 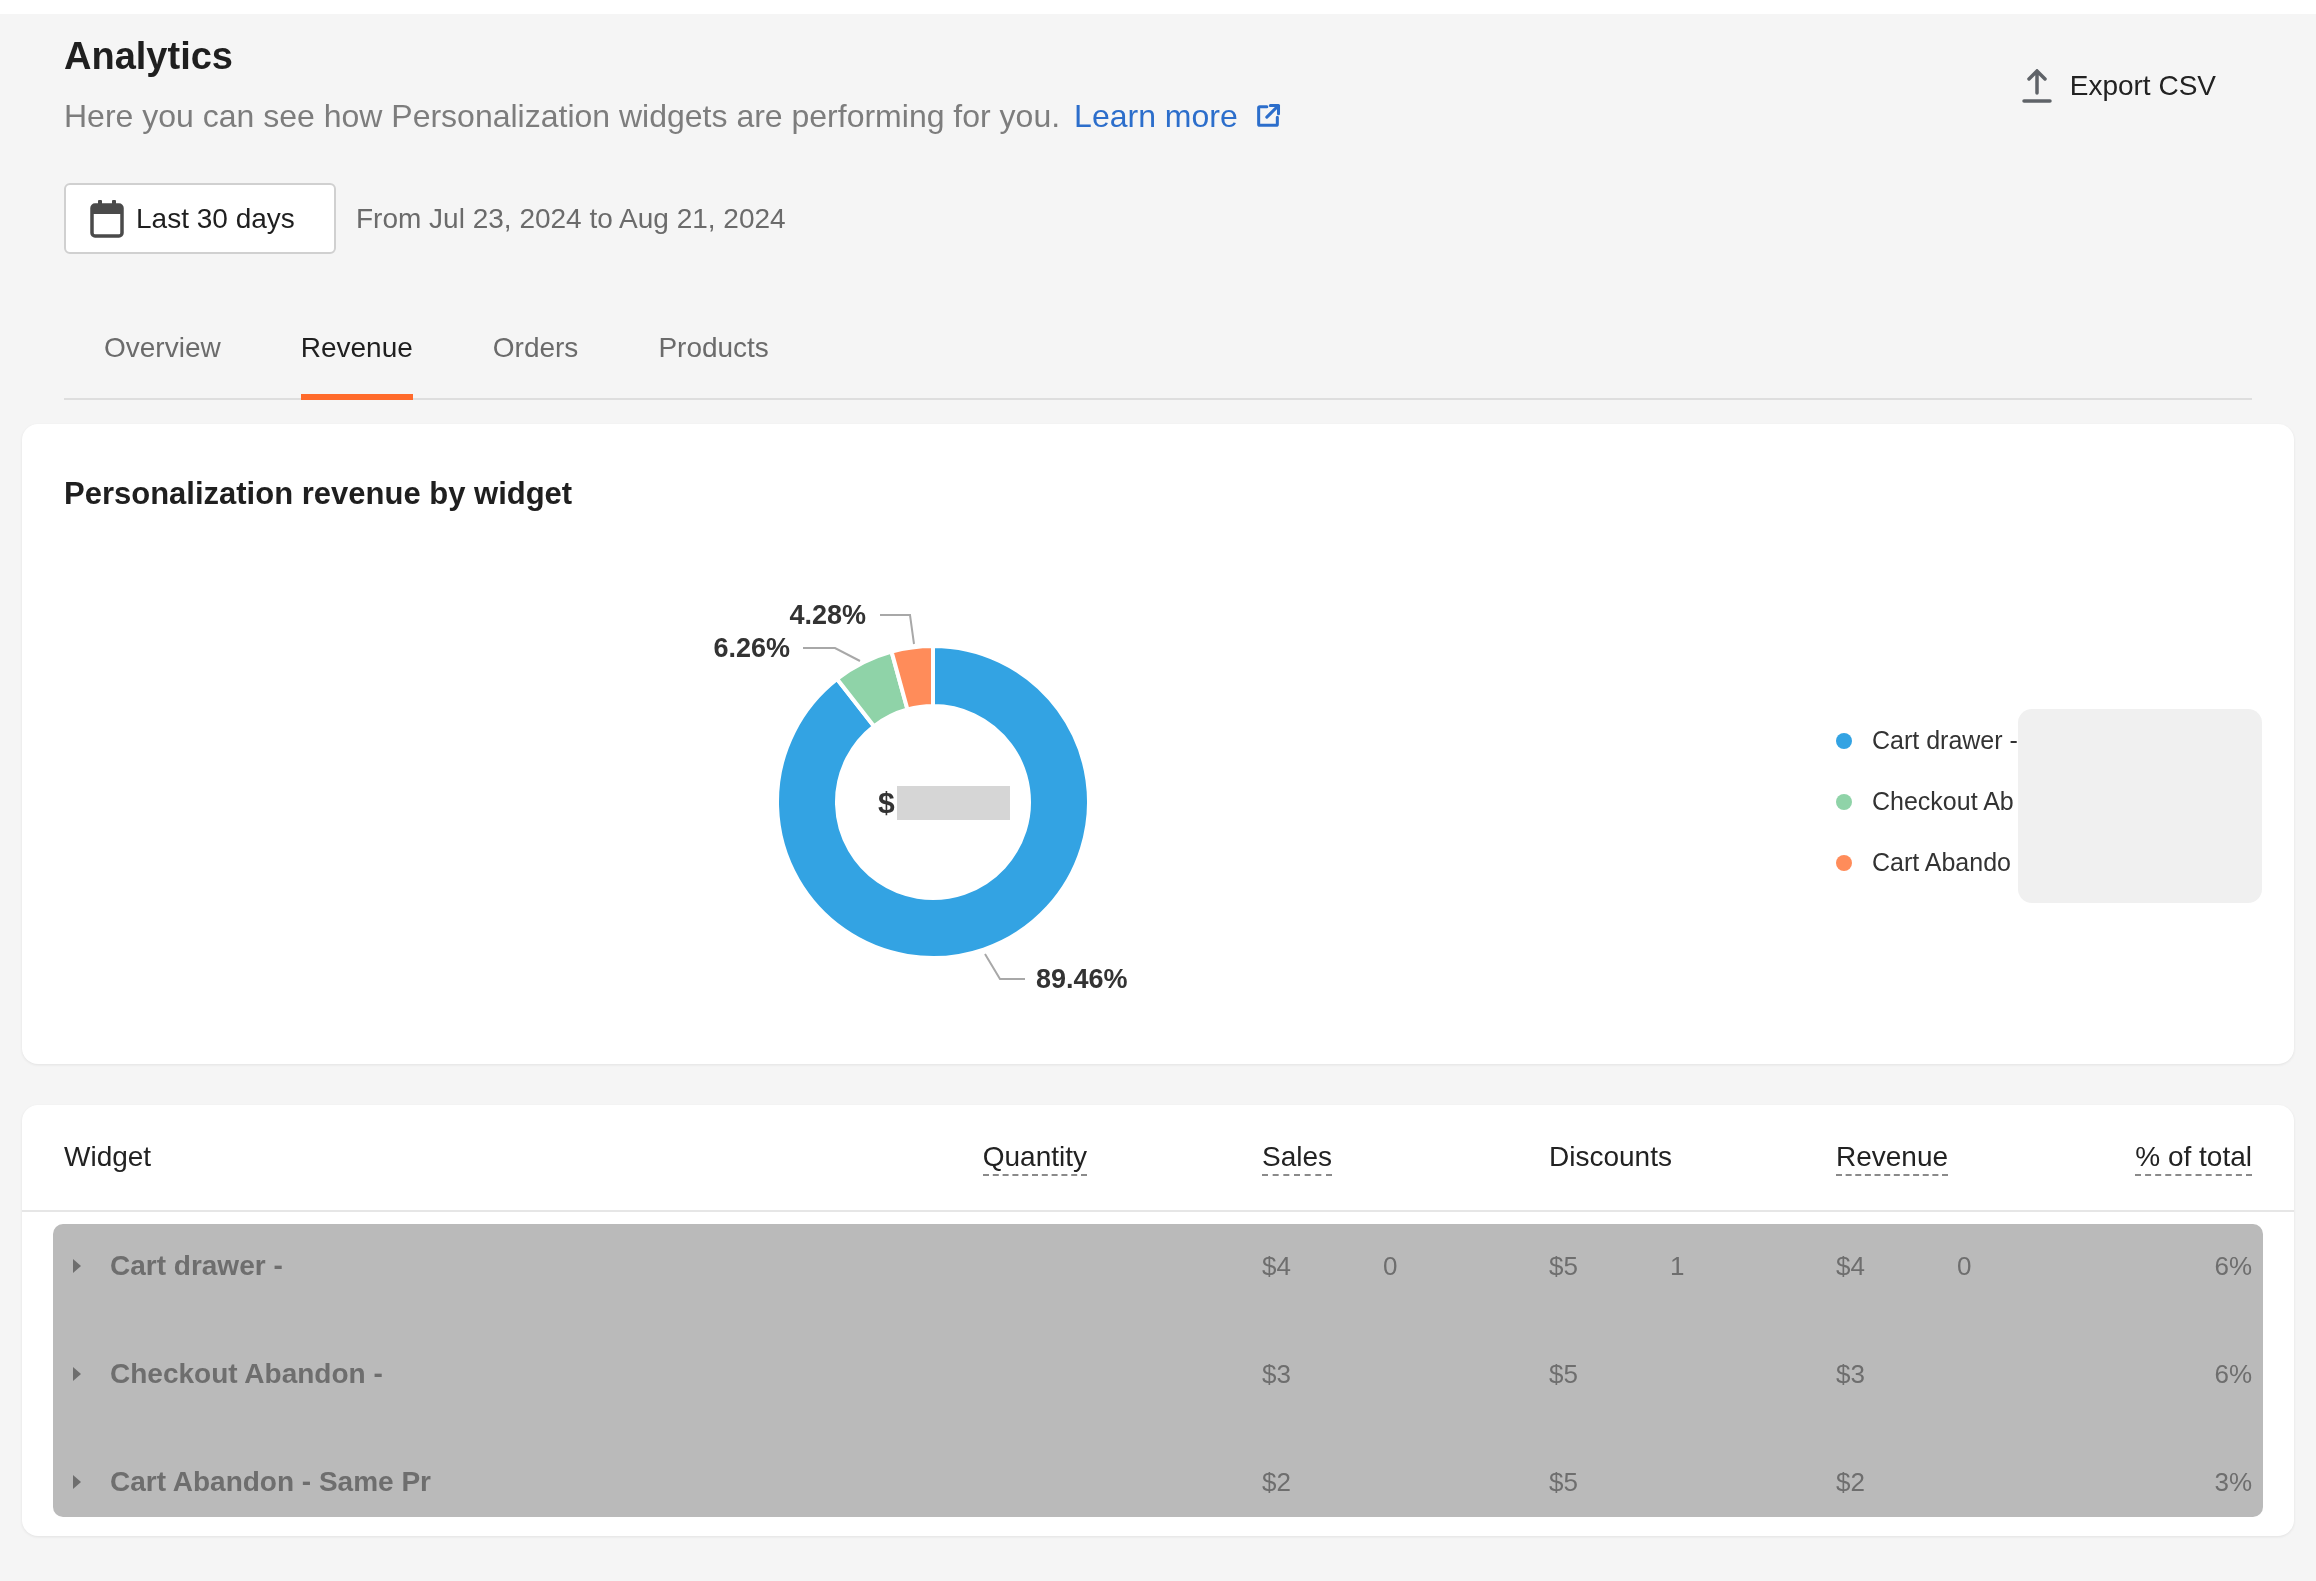 I want to click on upload-icon, so click(x=2036, y=86).